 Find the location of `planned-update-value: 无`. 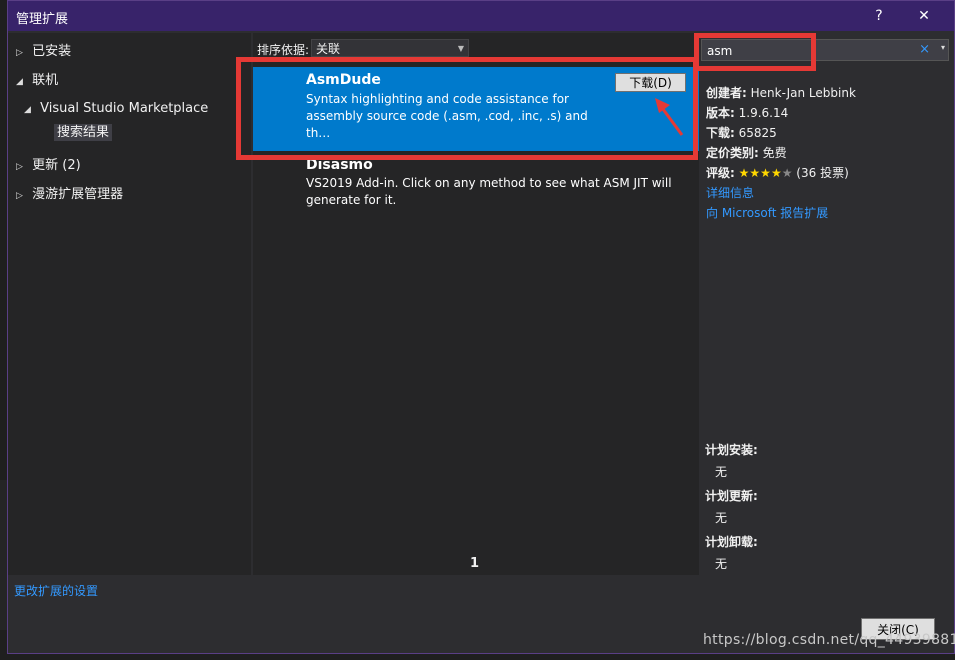

planned-update-value: 无 is located at coordinates (721, 518).